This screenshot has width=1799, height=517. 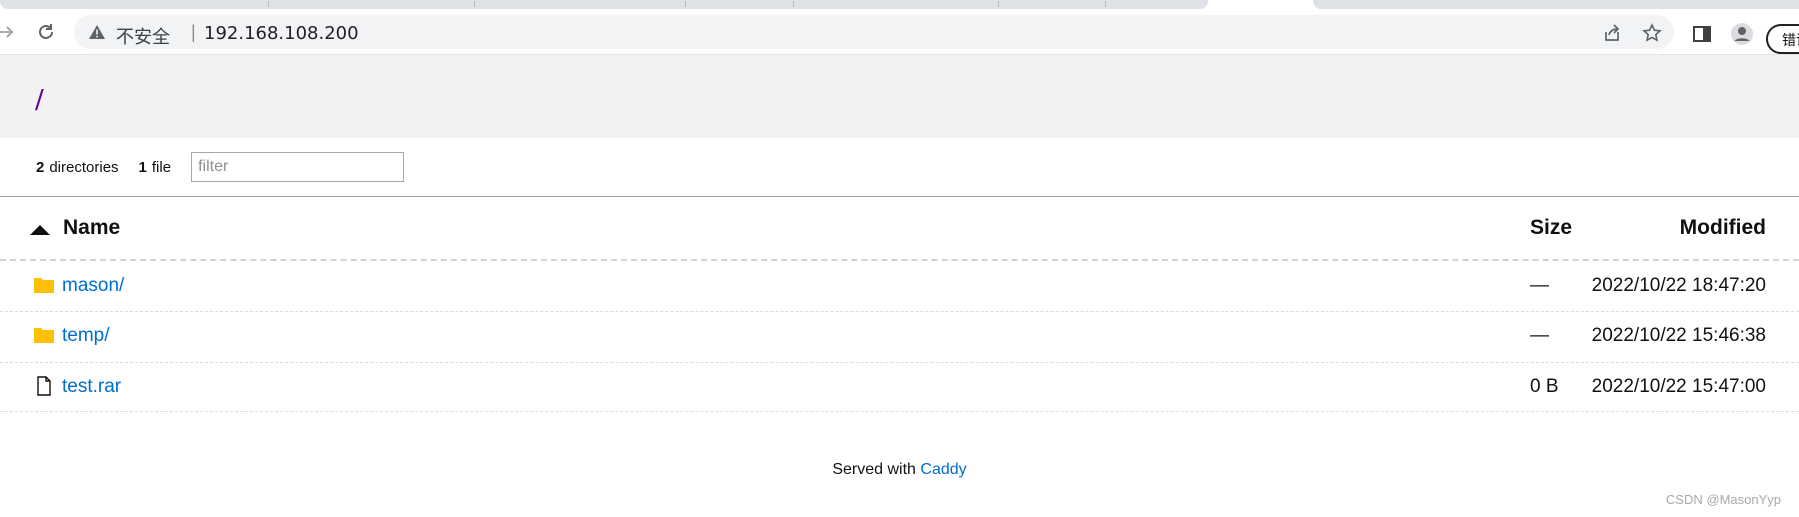 I want to click on column-header-size: Size, so click(x=1551, y=228).